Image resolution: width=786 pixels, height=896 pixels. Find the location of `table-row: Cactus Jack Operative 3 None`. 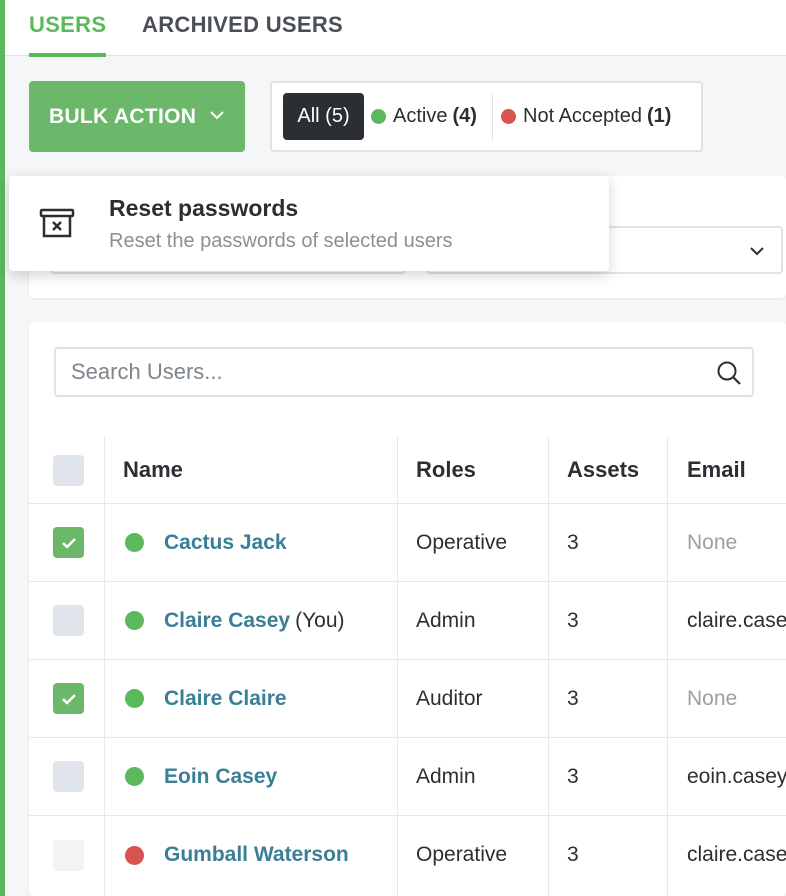

table-row: Cactus Jack Operative 3 None is located at coordinates (407, 543).